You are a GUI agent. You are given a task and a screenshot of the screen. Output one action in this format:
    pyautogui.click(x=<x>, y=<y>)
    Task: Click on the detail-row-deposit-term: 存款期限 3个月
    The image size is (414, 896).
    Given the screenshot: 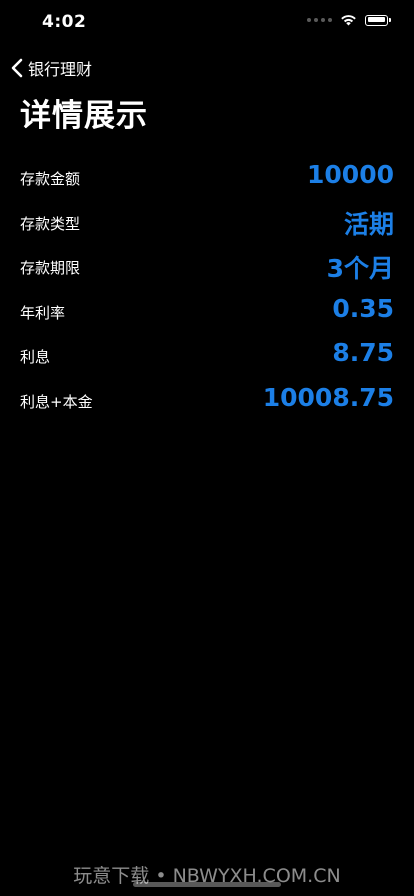 What is the action you would take?
    pyautogui.click(x=207, y=267)
    